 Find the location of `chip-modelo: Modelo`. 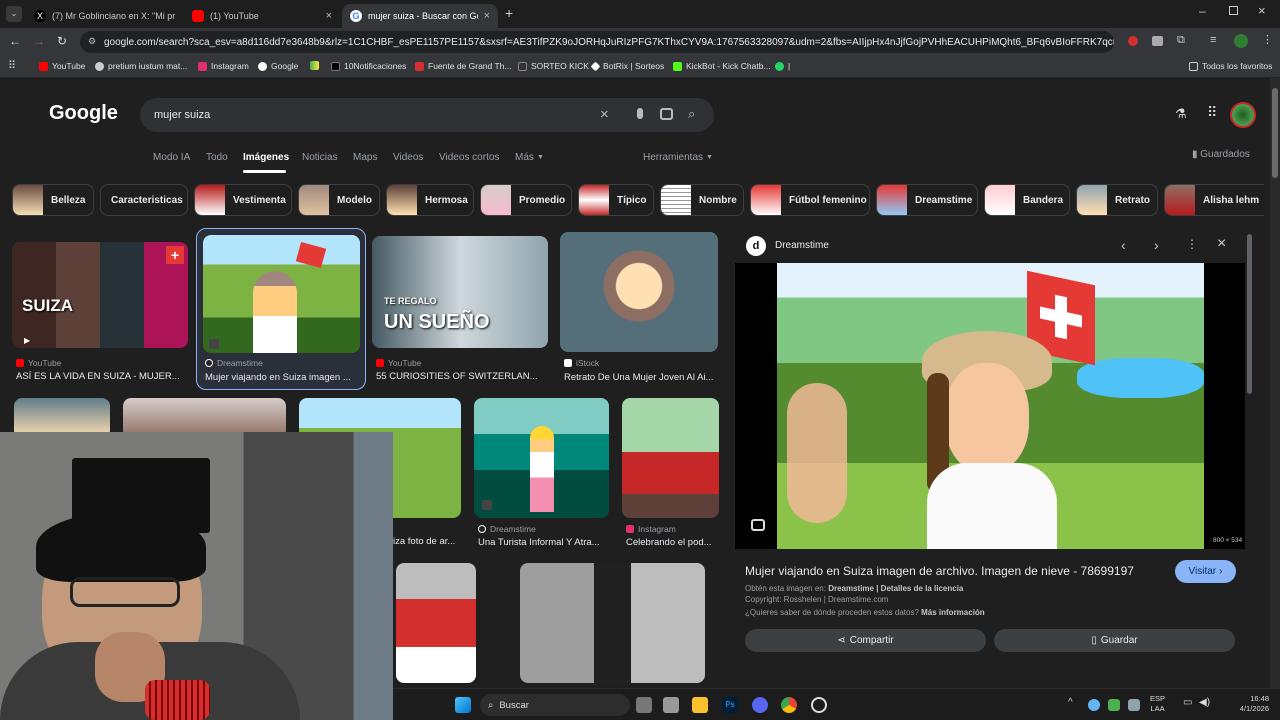

chip-modelo: Modelo is located at coordinates (339, 200).